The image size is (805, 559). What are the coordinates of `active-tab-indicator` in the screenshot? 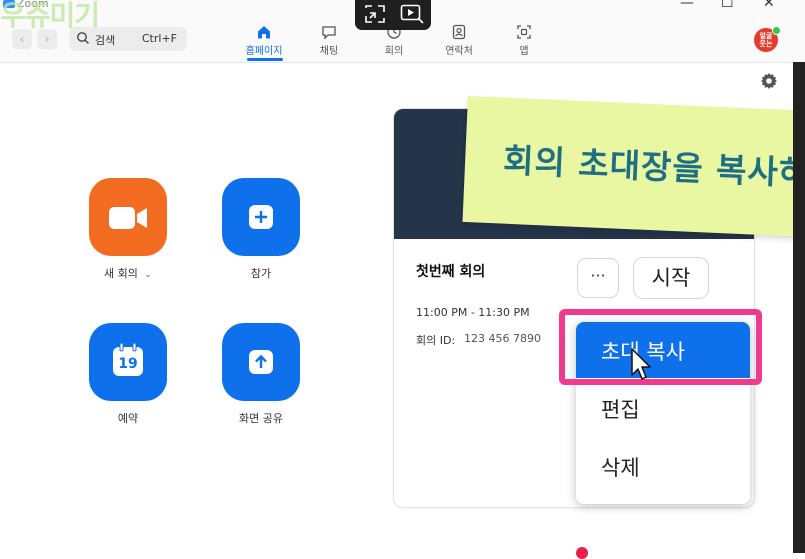 It's located at (265, 59).